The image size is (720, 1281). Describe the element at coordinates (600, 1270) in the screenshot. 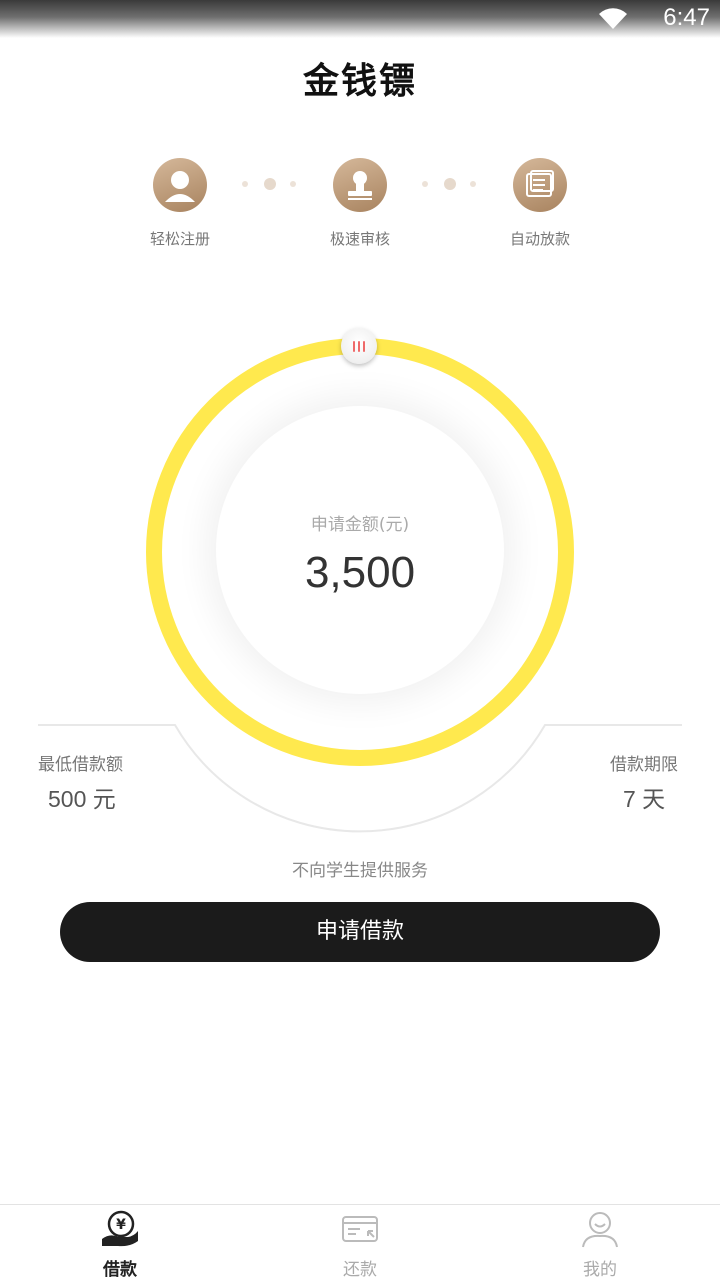

I see `tab-label: 我的` at that location.